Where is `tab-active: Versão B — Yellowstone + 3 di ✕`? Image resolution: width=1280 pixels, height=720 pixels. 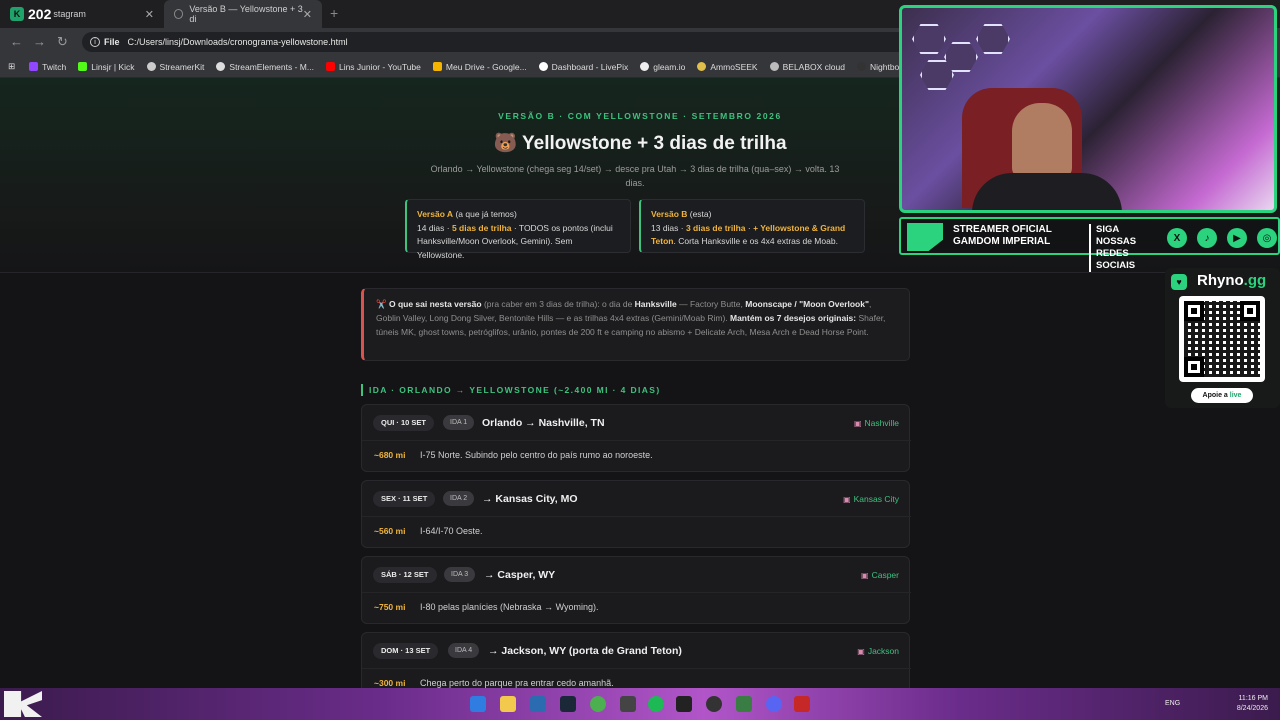
tab-active: Versão B — Yellowstone + 3 di ✕ is located at coordinates (243, 14).